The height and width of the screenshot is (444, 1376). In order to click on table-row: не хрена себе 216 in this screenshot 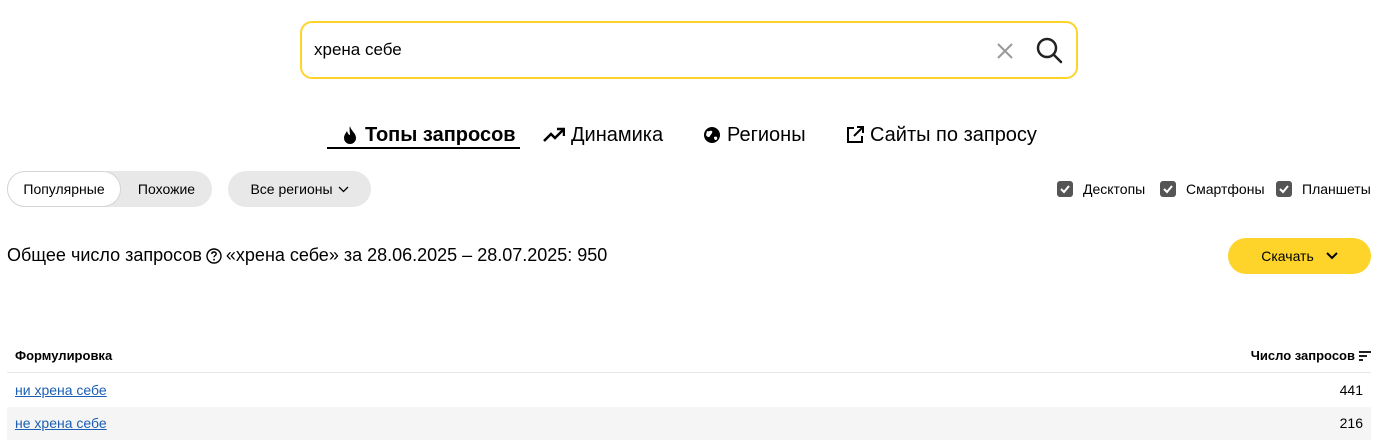, I will do `click(689, 423)`.